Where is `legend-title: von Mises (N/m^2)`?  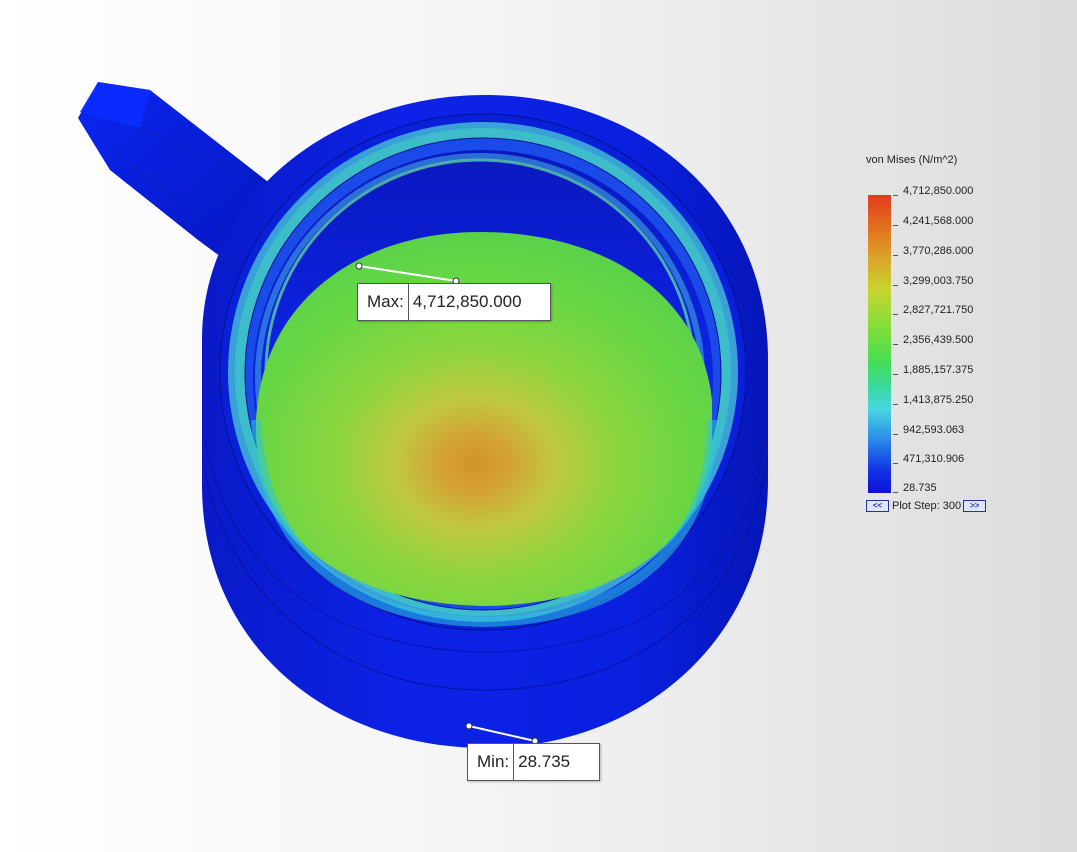 legend-title: von Mises (N/m^2) is located at coordinates (912, 160).